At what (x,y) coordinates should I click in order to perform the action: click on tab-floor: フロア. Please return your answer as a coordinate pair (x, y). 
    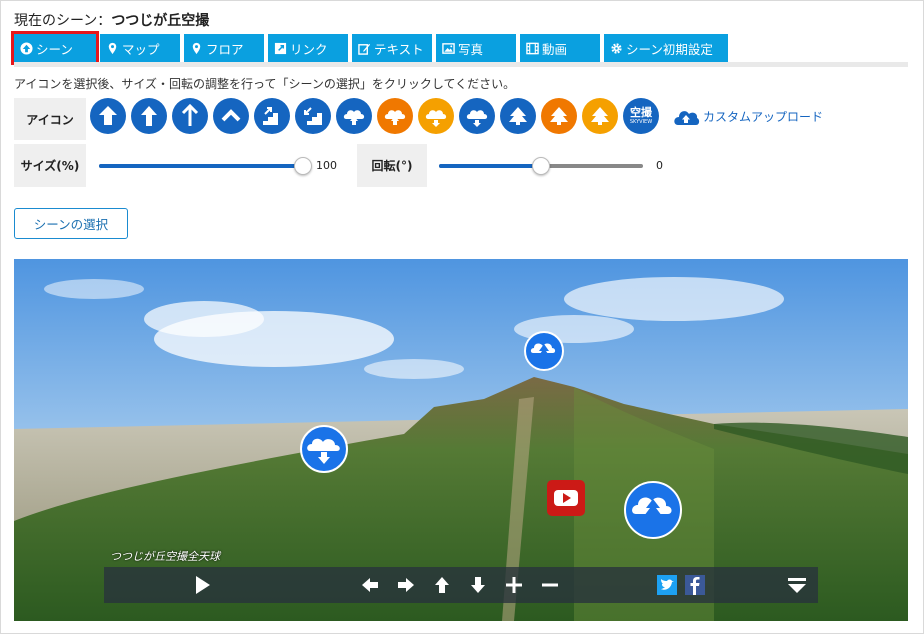
    Looking at the image, I should click on (224, 48).